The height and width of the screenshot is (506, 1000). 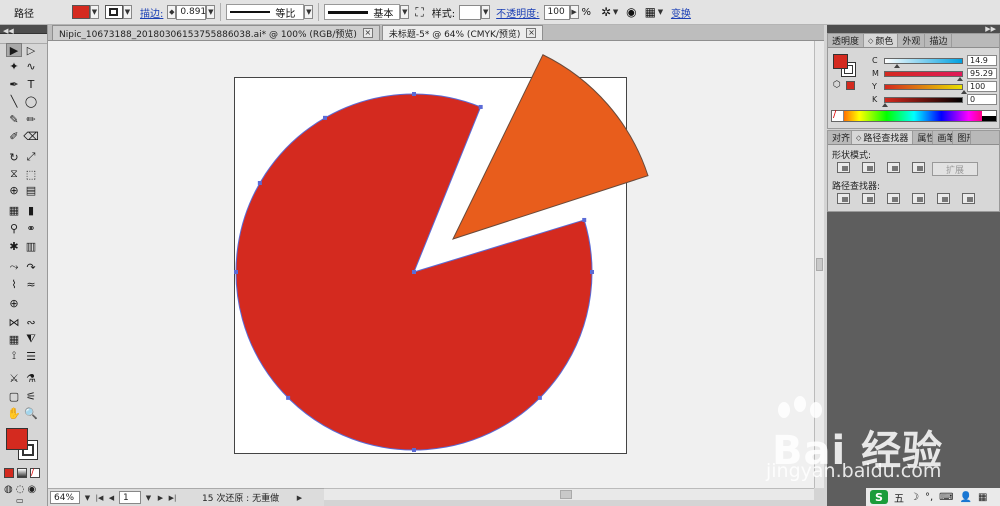 I want to click on opacity-link: 不透明度:, so click(x=517, y=12).